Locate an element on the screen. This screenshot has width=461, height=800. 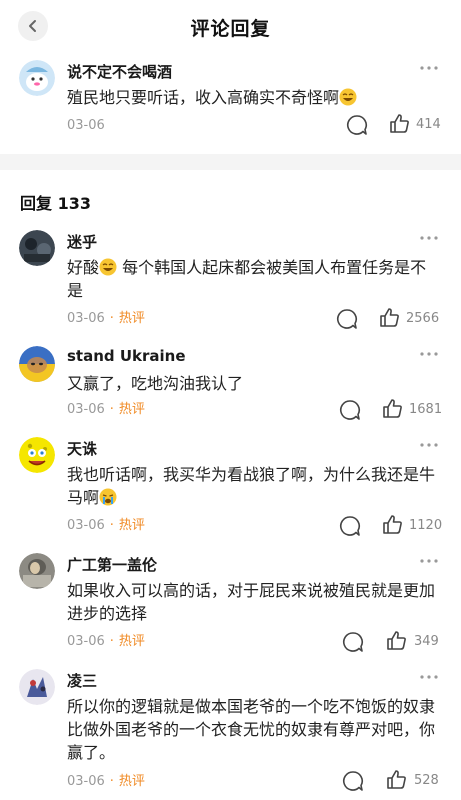
comment-text: 好酸 每个韩国人起床都会被美国人布置任务是不是 is located at coordinates (253, 279).